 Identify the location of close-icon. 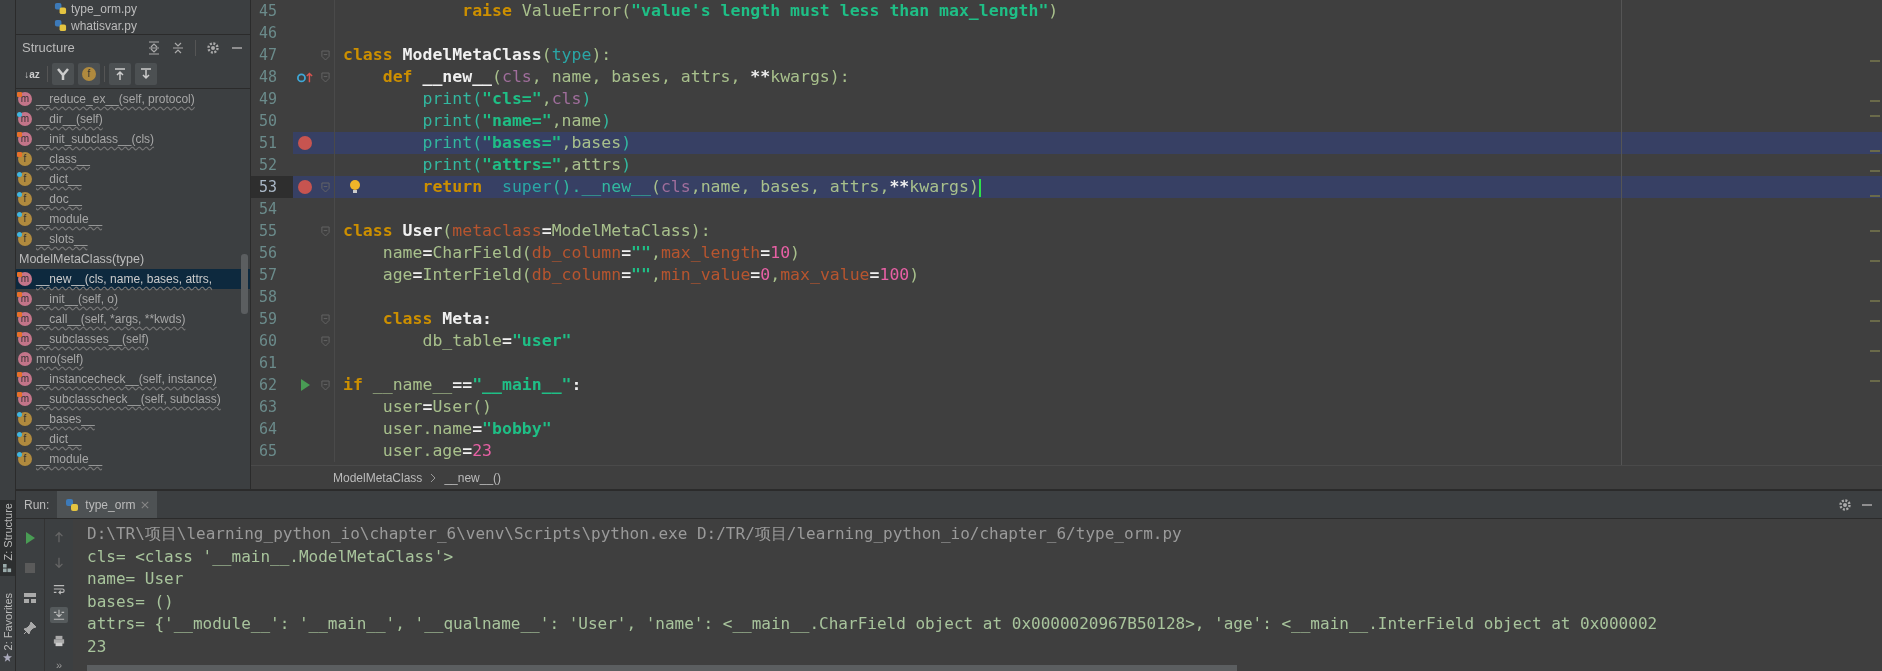
(145, 504).